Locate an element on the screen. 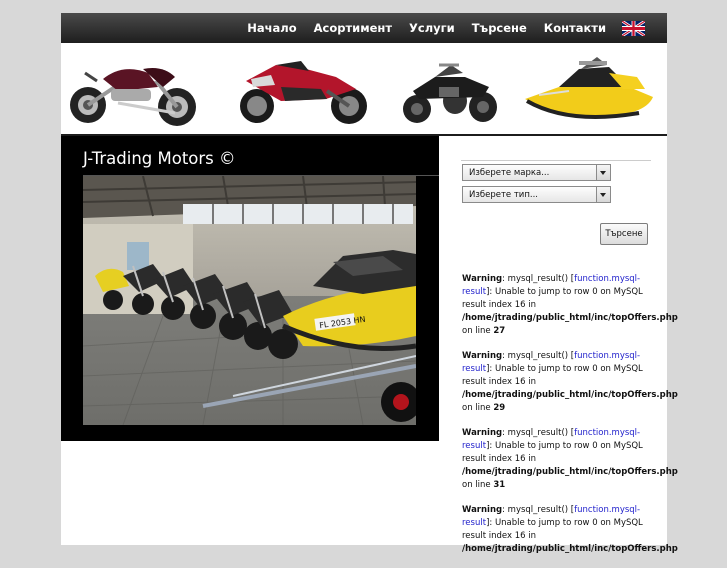 This screenshot has height=568, width=727. vehicle-banner is located at coordinates (364, 89).